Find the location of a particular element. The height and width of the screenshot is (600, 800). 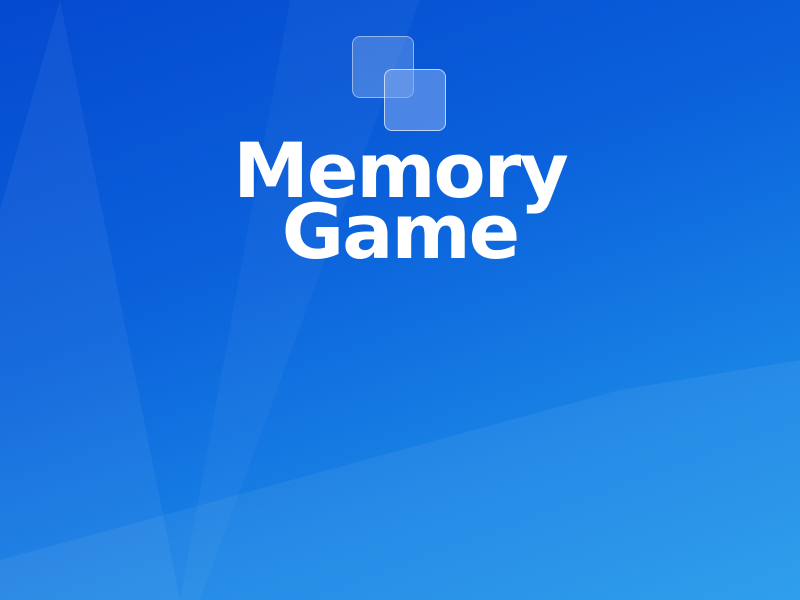

overlapping-cards-icon is located at coordinates (400, 84).